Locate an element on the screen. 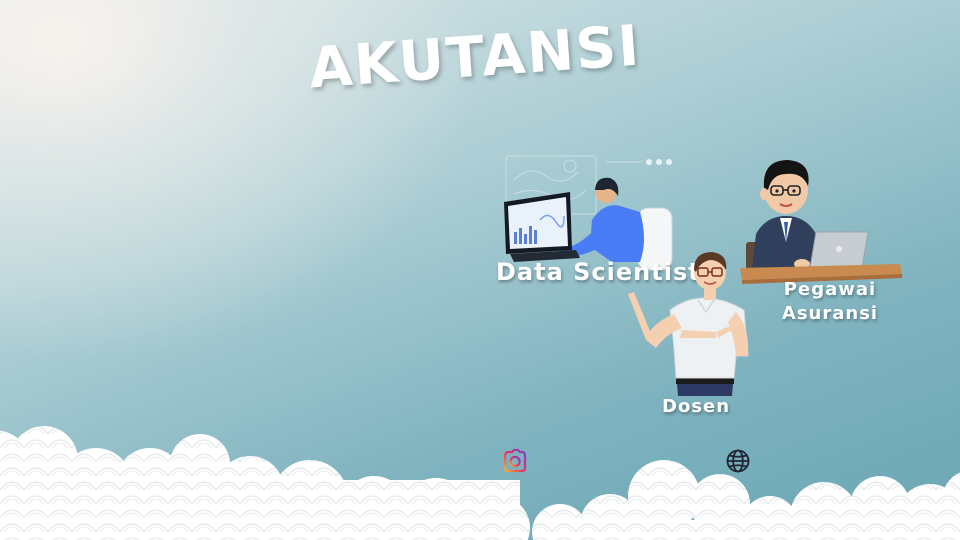  career-label-dosen: Dosen is located at coordinates (696, 406).